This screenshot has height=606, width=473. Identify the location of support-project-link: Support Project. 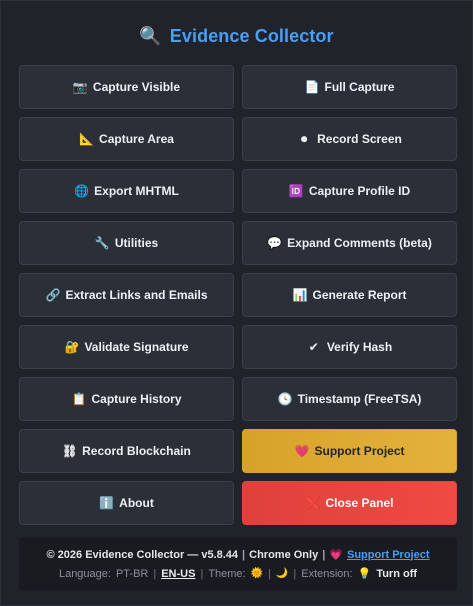
(388, 555).